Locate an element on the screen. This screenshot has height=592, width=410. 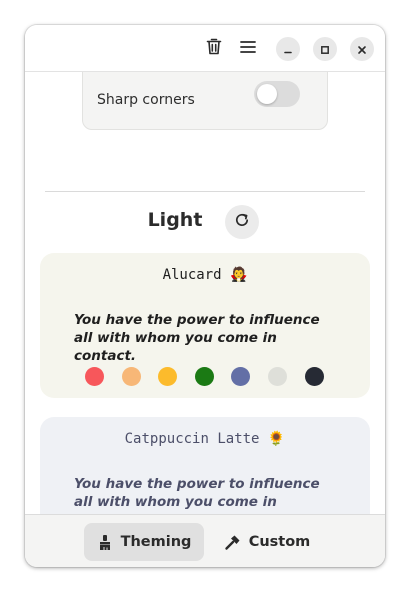
delete-button is located at coordinates (214, 48).